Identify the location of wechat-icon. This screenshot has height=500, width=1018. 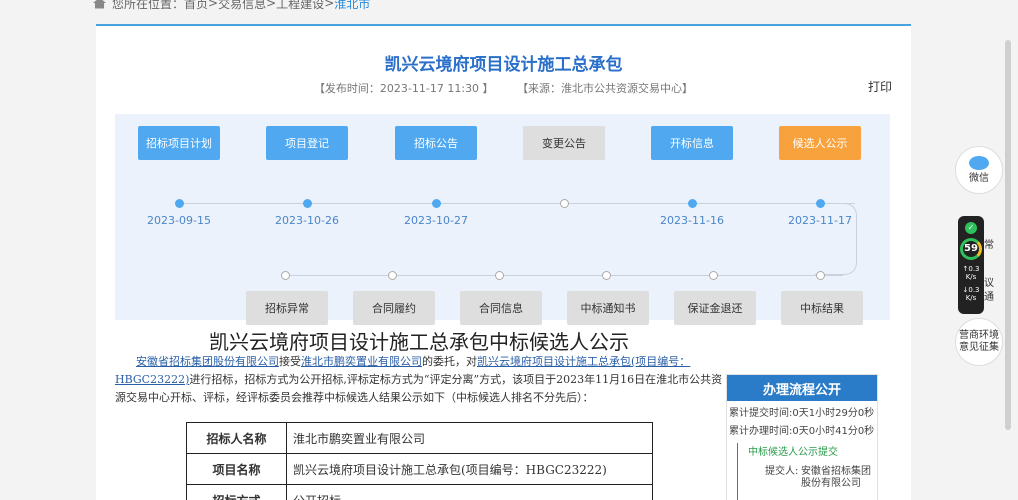
(979, 162).